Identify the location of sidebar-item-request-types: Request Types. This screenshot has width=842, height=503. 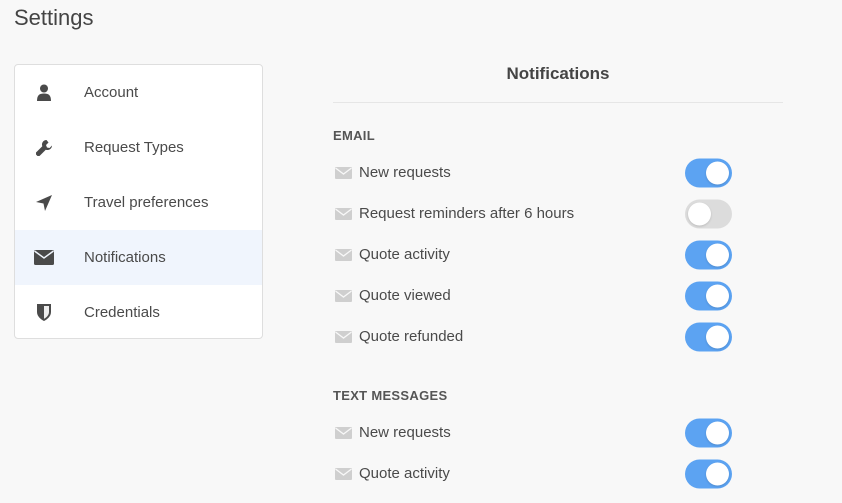
(138, 147).